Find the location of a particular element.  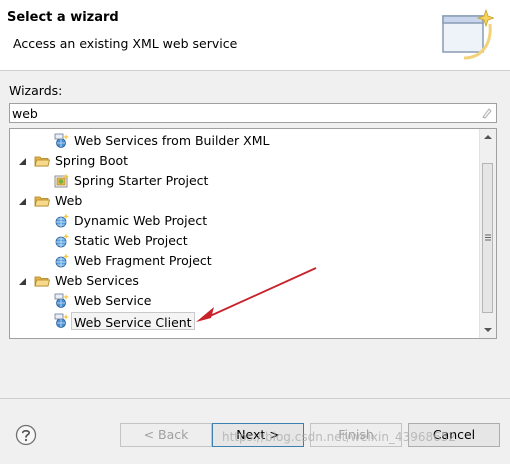

tree-item-label: Web Services from Builder XML is located at coordinates (172, 140).